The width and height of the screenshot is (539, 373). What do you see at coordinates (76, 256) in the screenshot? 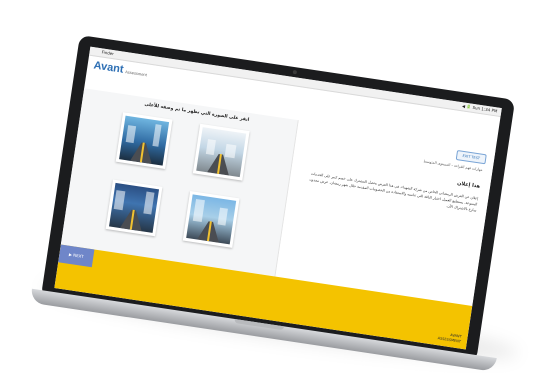
I see `next-button: ▶ NEXT` at bounding box center [76, 256].